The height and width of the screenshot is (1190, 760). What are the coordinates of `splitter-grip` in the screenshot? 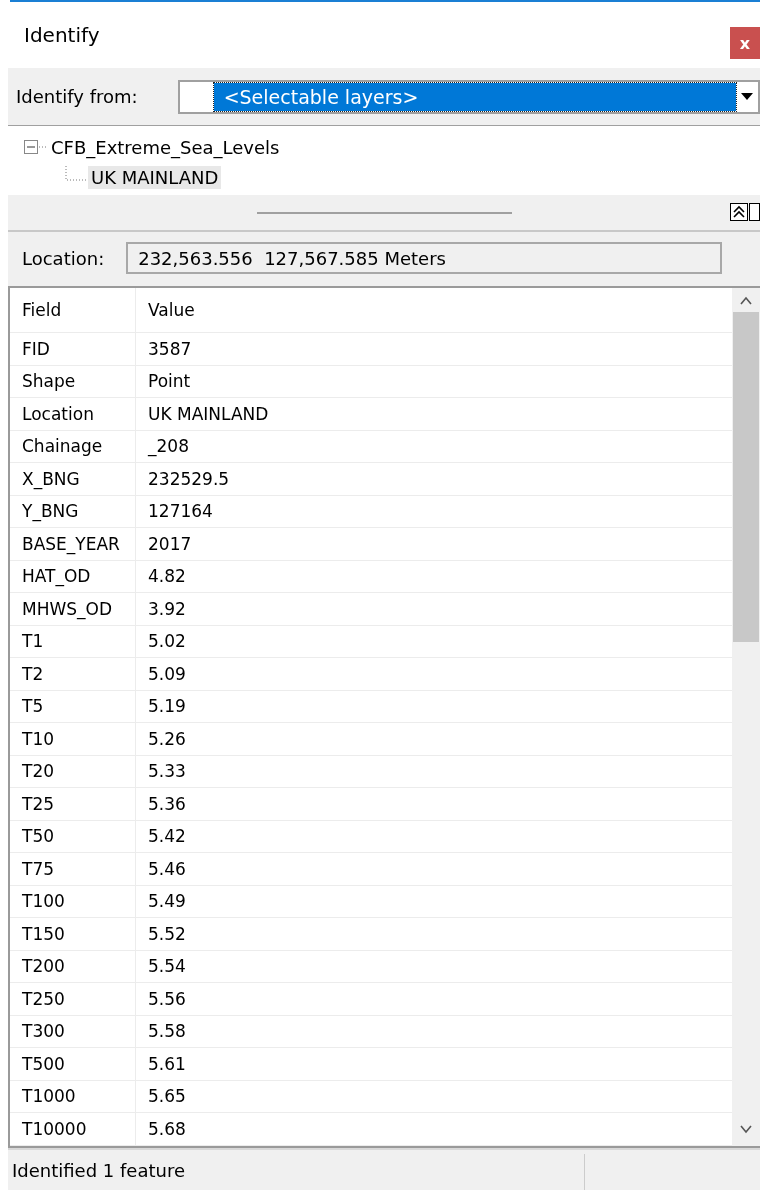 It's located at (384, 212).